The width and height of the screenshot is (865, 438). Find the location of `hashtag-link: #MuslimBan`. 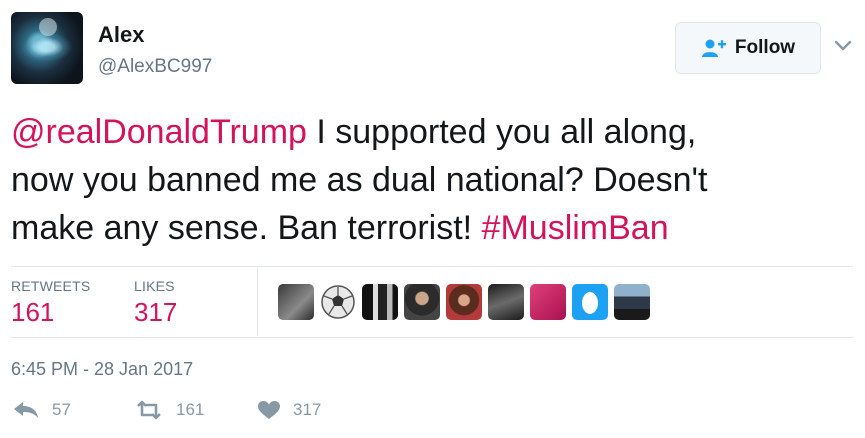

hashtag-link: #MuslimBan is located at coordinates (575, 228).